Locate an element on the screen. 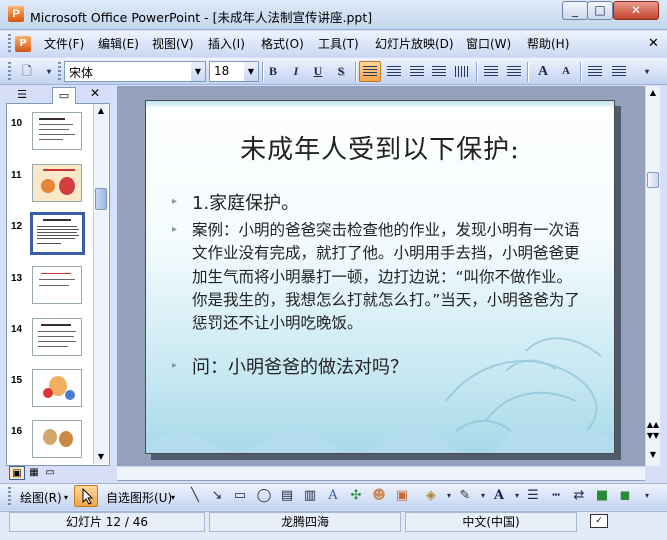  menu-slideshow: 幻灯片放映(D) is located at coordinates (414, 44).